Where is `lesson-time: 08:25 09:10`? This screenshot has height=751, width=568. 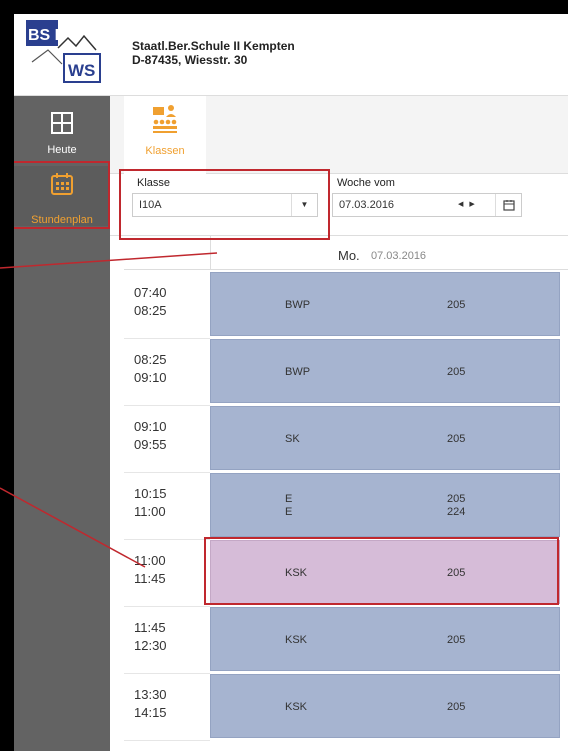
lesson-time: 08:25 09:10 is located at coordinates (167, 372).